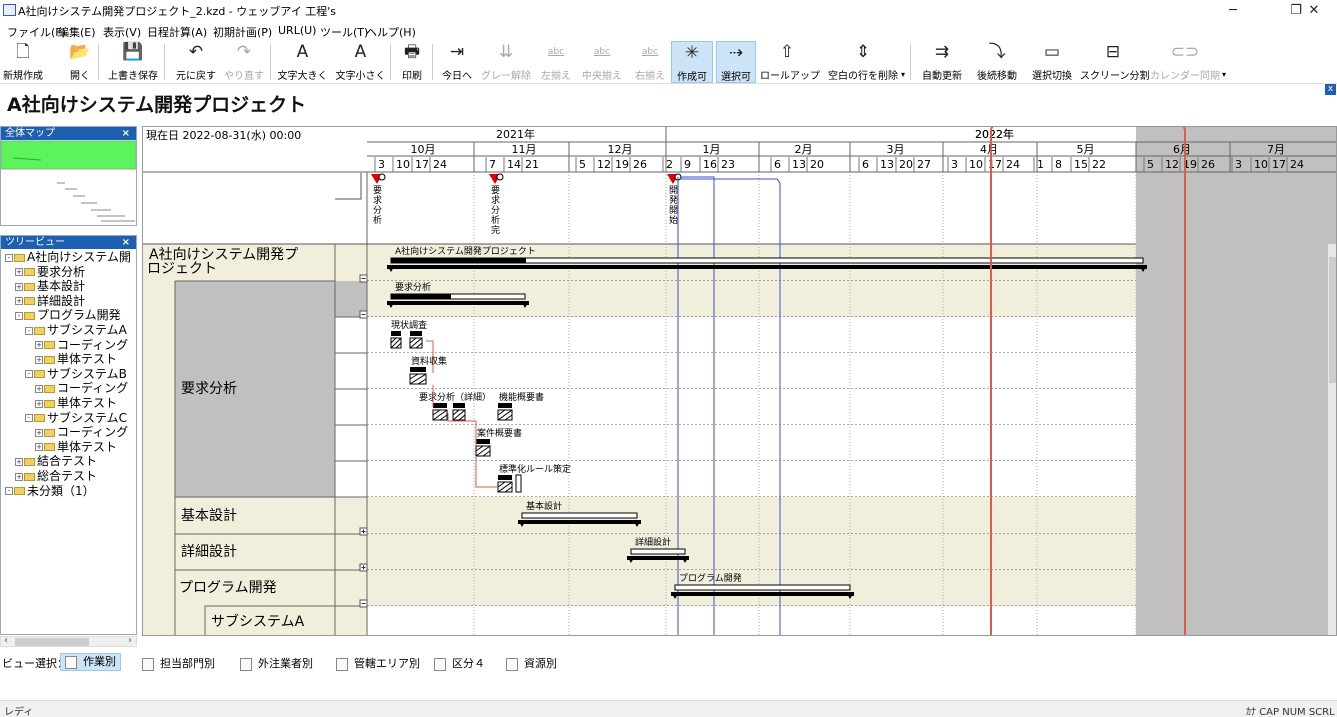 This screenshot has height=717, width=1337. What do you see at coordinates (56, 461) in the screenshot?
I see `tree-item: + 結合テスト` at bounding box center [56, 461].